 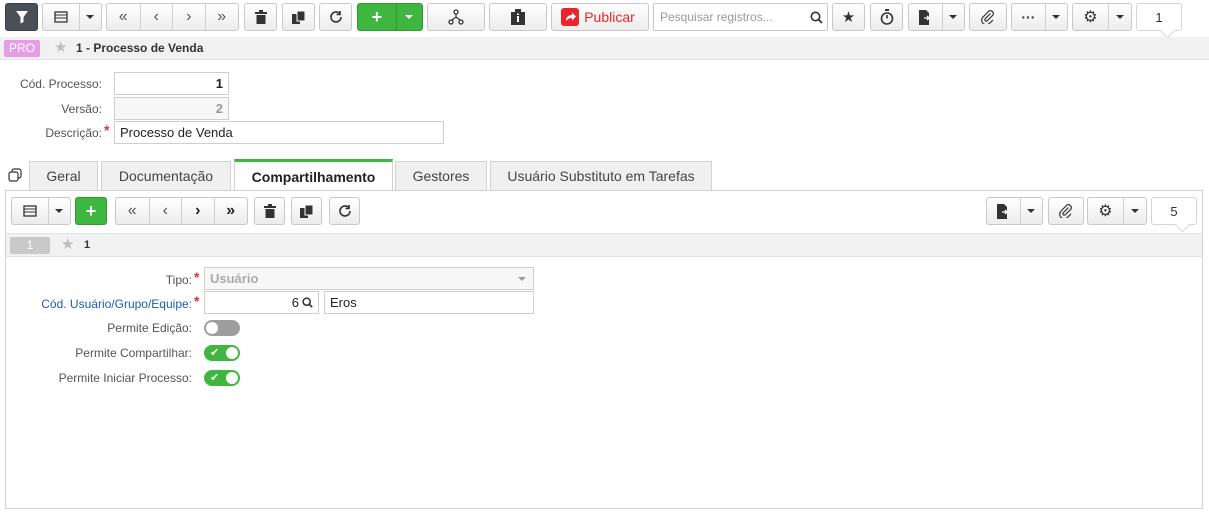 I want to click on more-button: ···, so click(x=1029, y=17).